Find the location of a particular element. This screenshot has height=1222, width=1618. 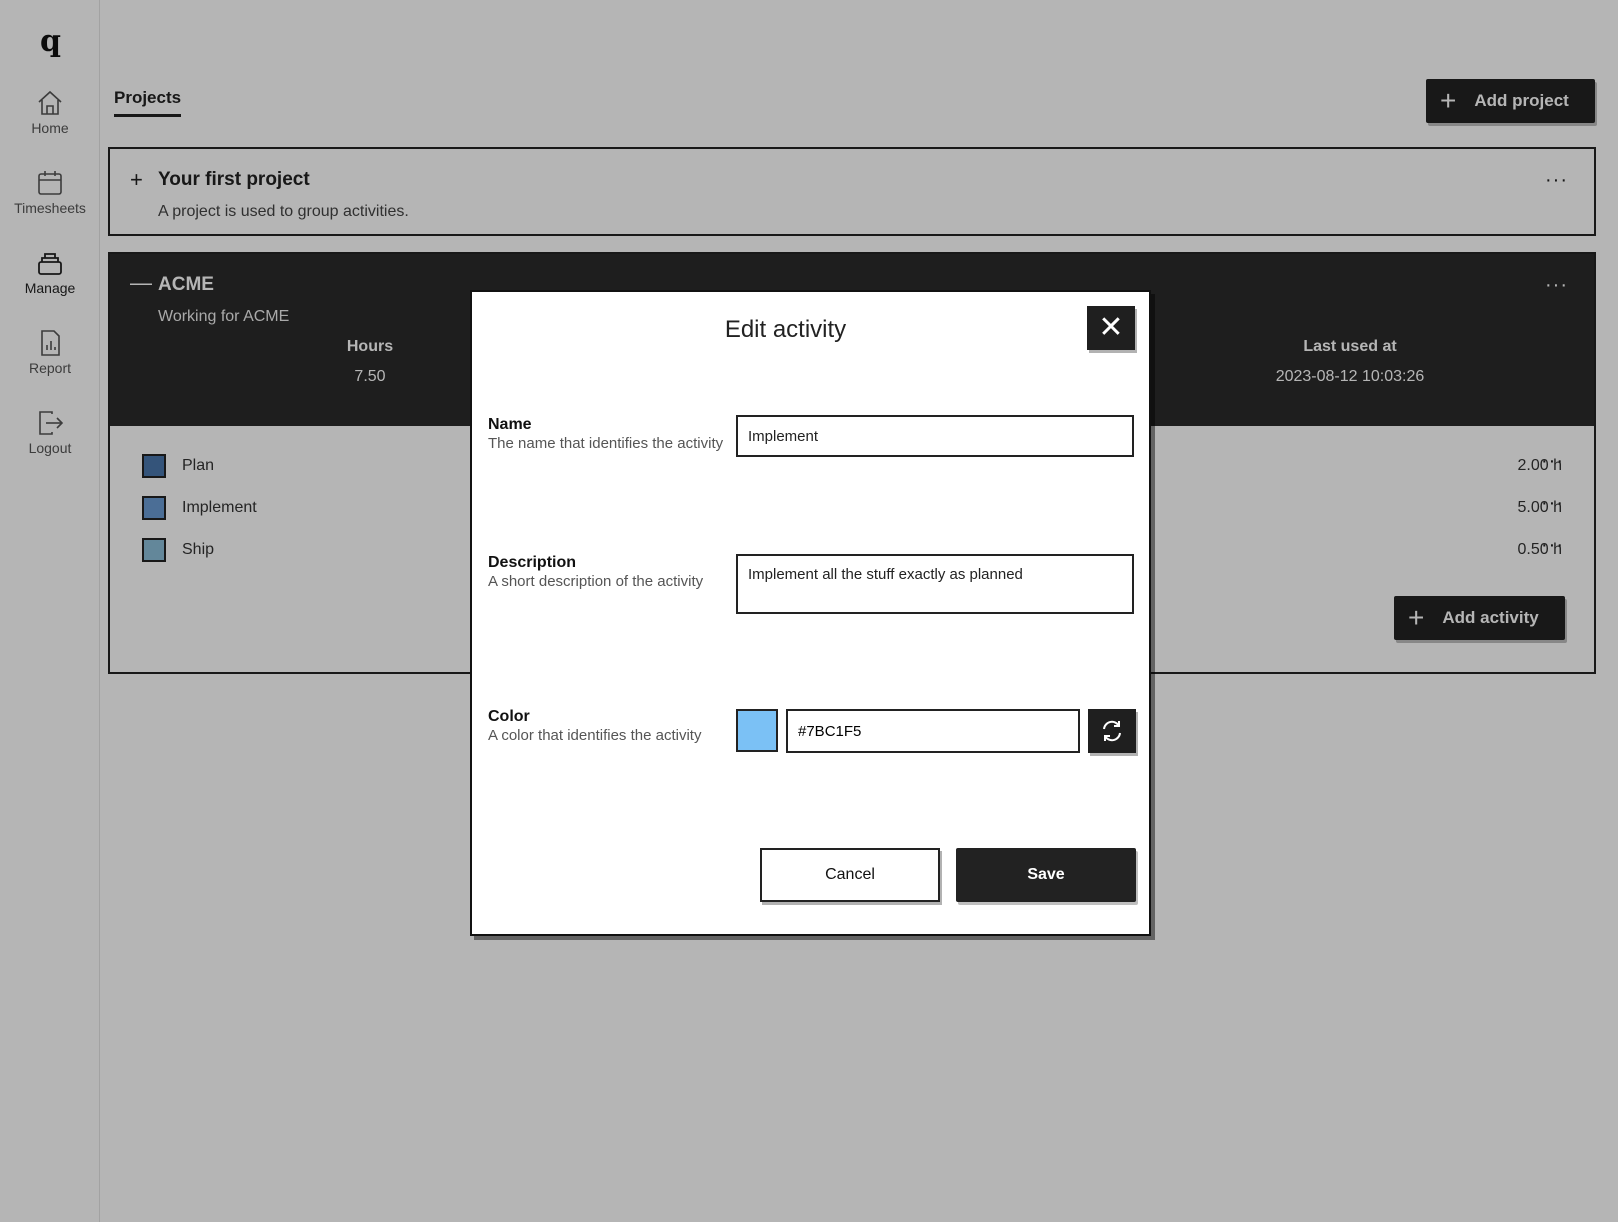

name-input is located at coordinates (935, 436).